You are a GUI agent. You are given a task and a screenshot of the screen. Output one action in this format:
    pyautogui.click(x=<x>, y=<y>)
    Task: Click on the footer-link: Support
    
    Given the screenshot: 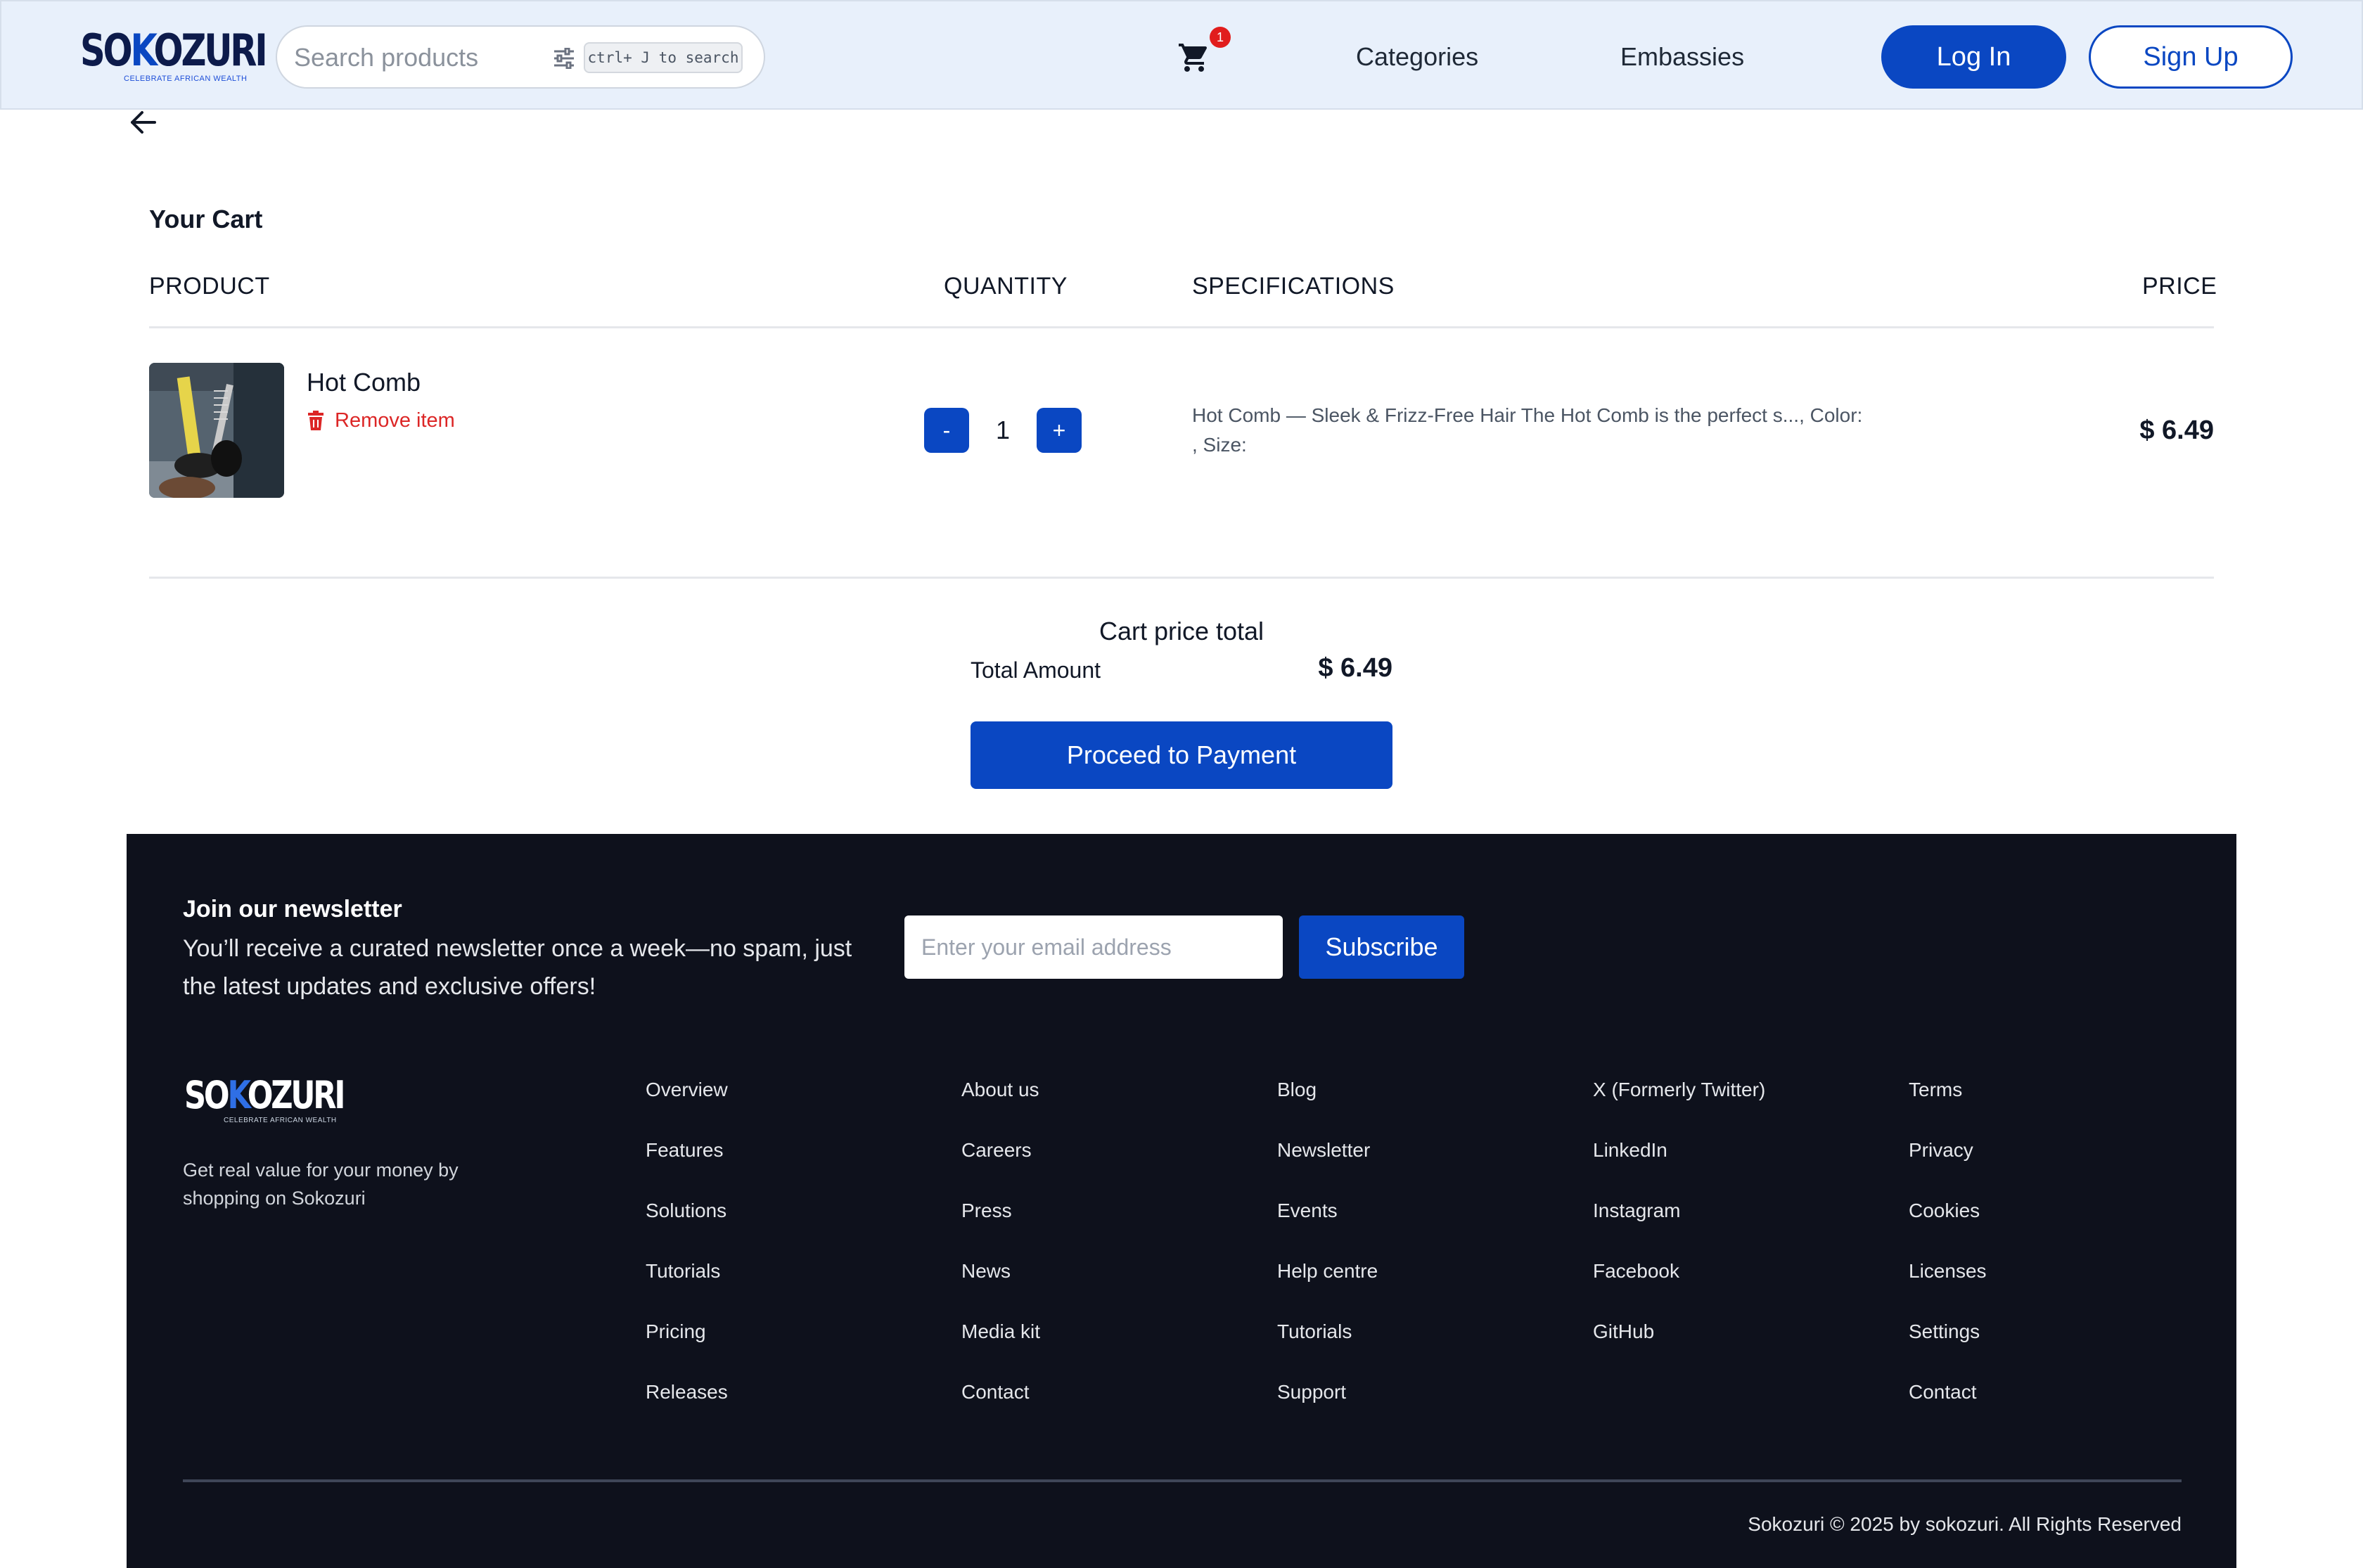 What is the action you would take?
    pyautogui.click(x=1327, y=1410)
    